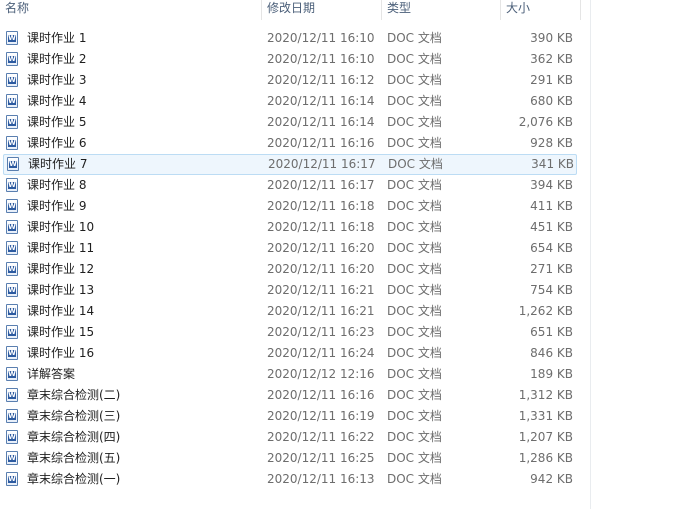 This screenshot has height=509, width=684. I want to click on file-row: 课时作业 16 2020/12/11 16:24 DOC 文档 846 KB, so click(295, 353).